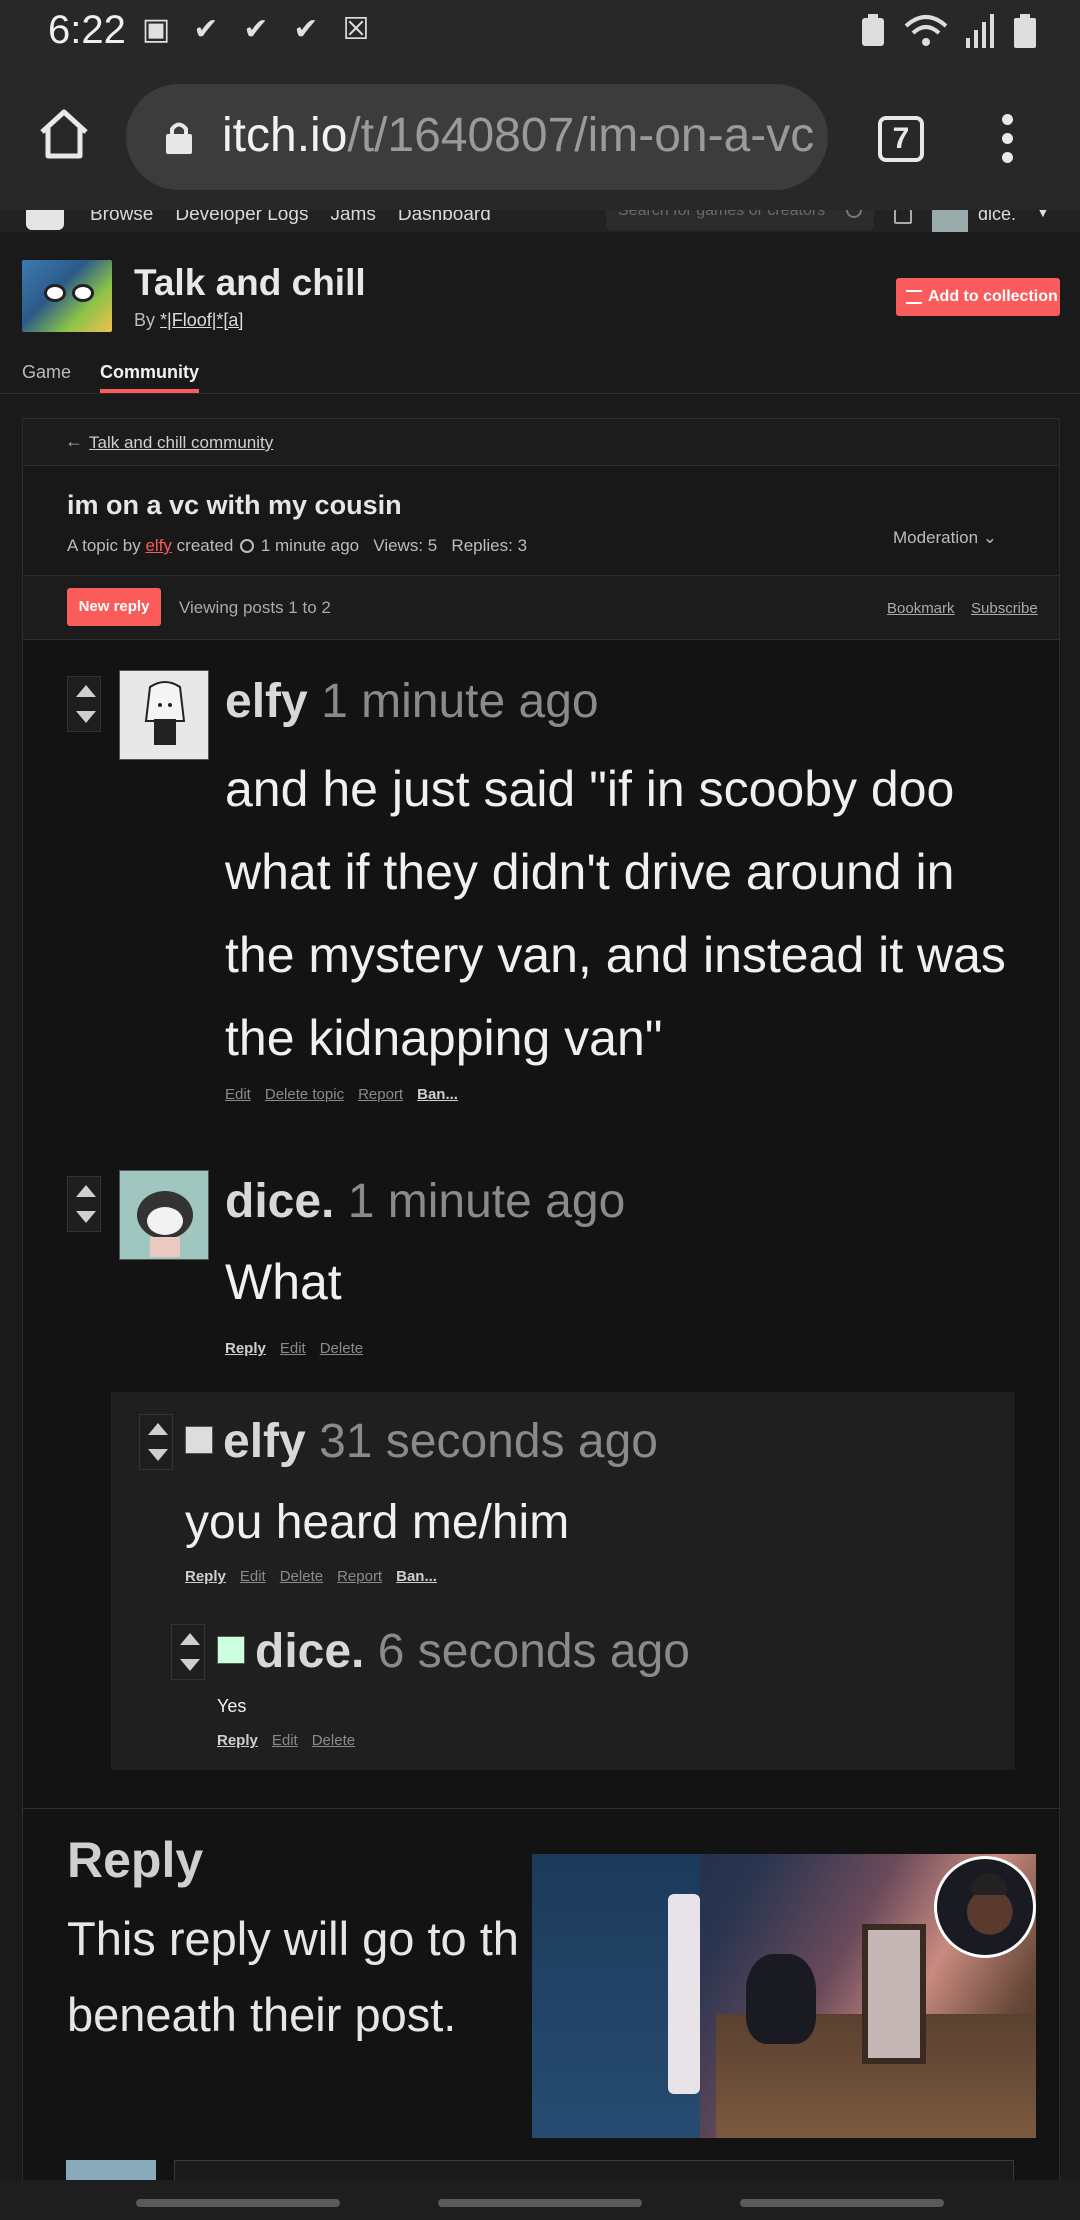  I want to click on new-reply-button: New reply, so click(114, 607).